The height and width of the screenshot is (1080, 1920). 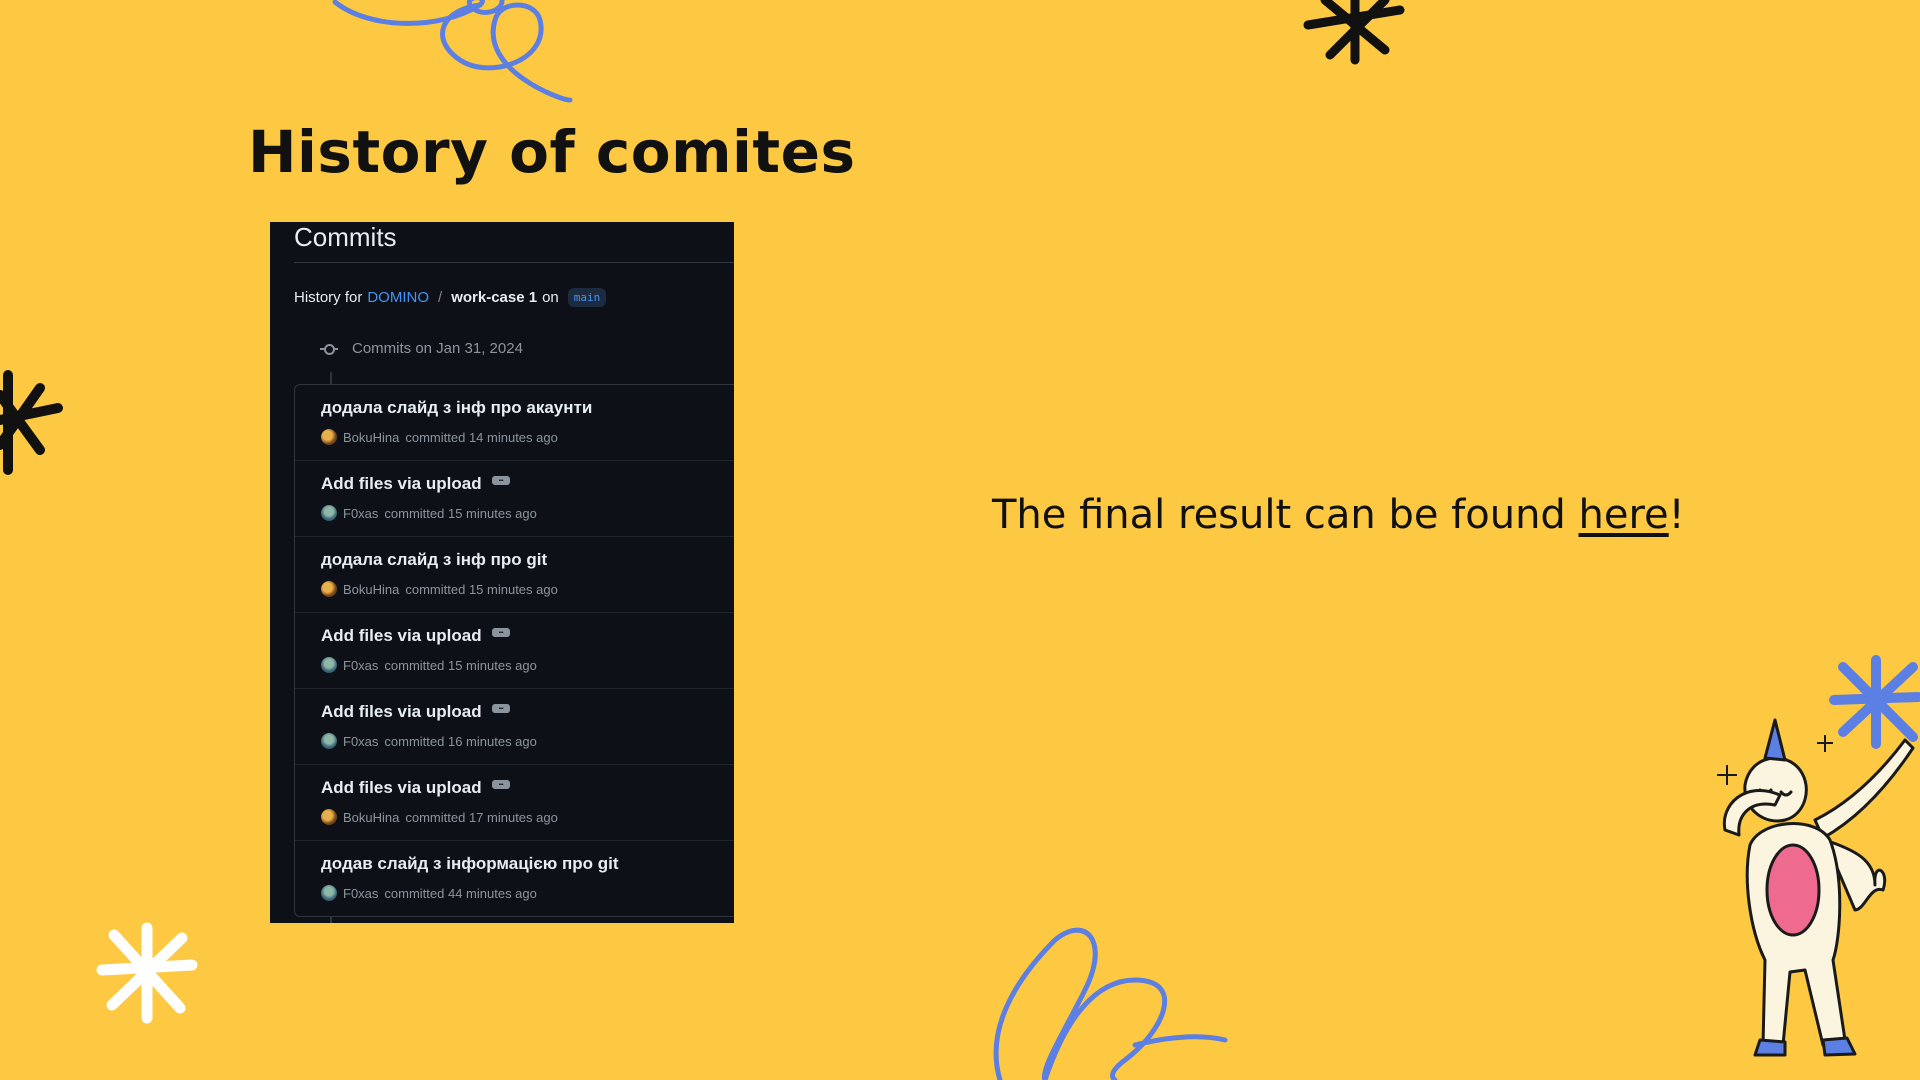 What do you see at coordinates (456, 408) in the screenshot?
I see `commit-message: додала слайд з інф про акаунти` at bounding box center [456, 408].